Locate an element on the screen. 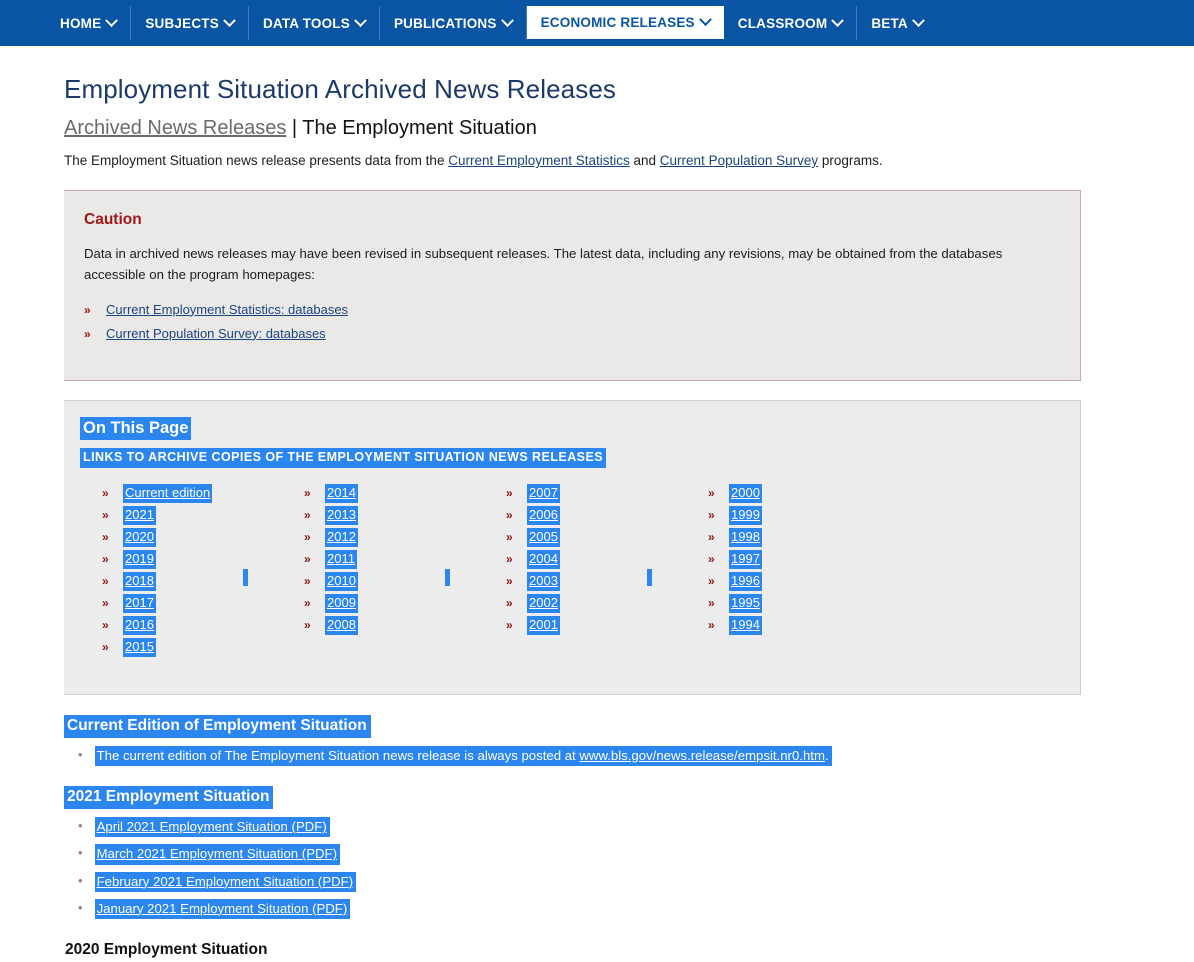  nav-item-data-tools: DATA TOOLS is located at coordinates (314, 23).